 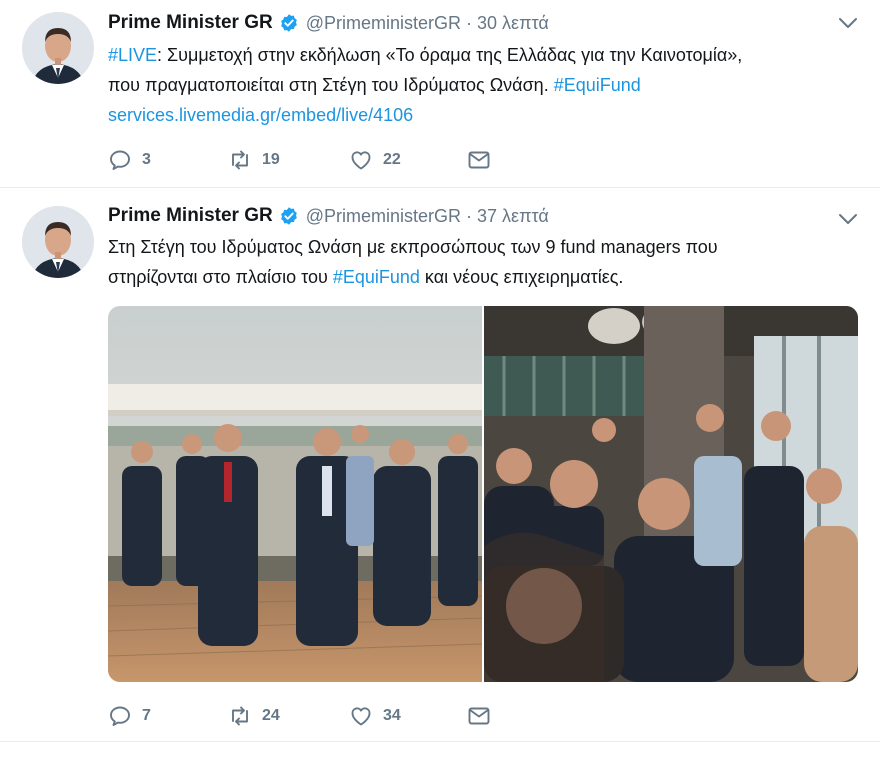 What do you see at coordinates (146, 159) in the screenshot?
I see `reply-count: 3` at bounding box center [146, 159].